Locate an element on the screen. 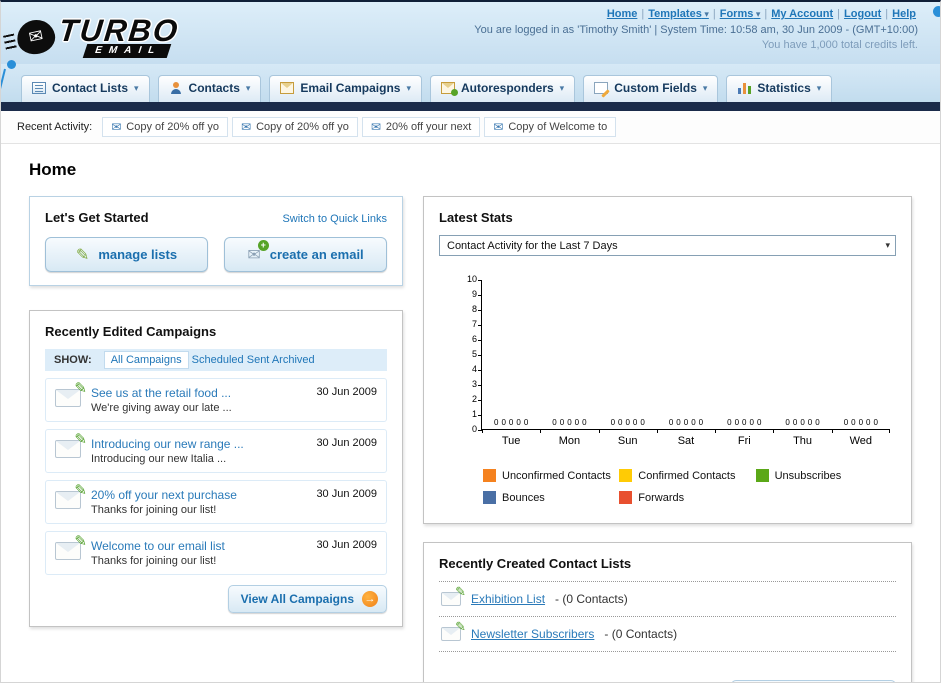 The width and height of the screenshot is (941, 683). stats-period-dropdown: Contact Activity for the Last 7 Days ▾ is located at coordinates (667, 245).